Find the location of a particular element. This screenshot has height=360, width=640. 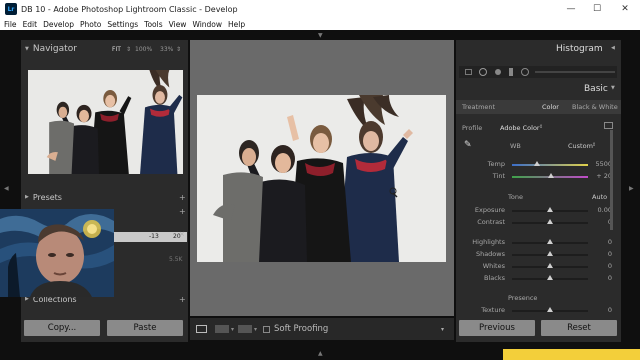

soft-proofing-checkbox is located at coordinates (267, 329).